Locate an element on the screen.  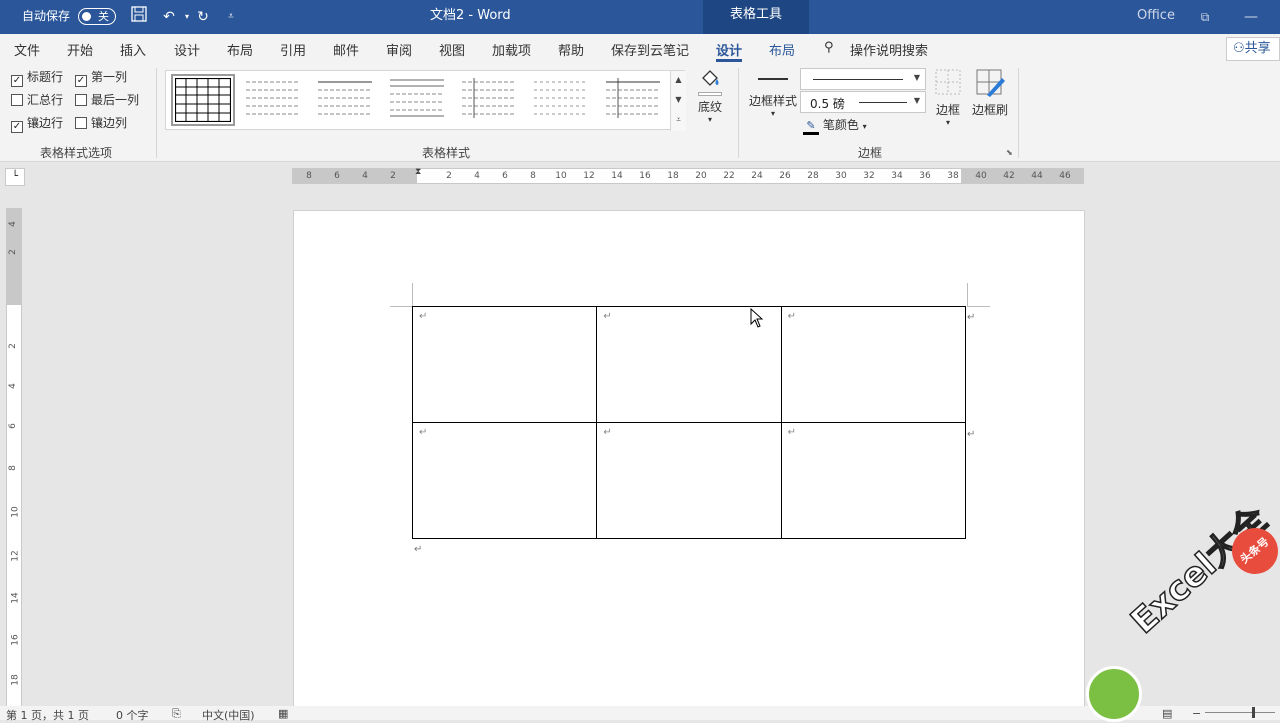
document-table: ↵ ↵ ↵ ↵ ↵ ↵ is located at coordinates (689, 422).